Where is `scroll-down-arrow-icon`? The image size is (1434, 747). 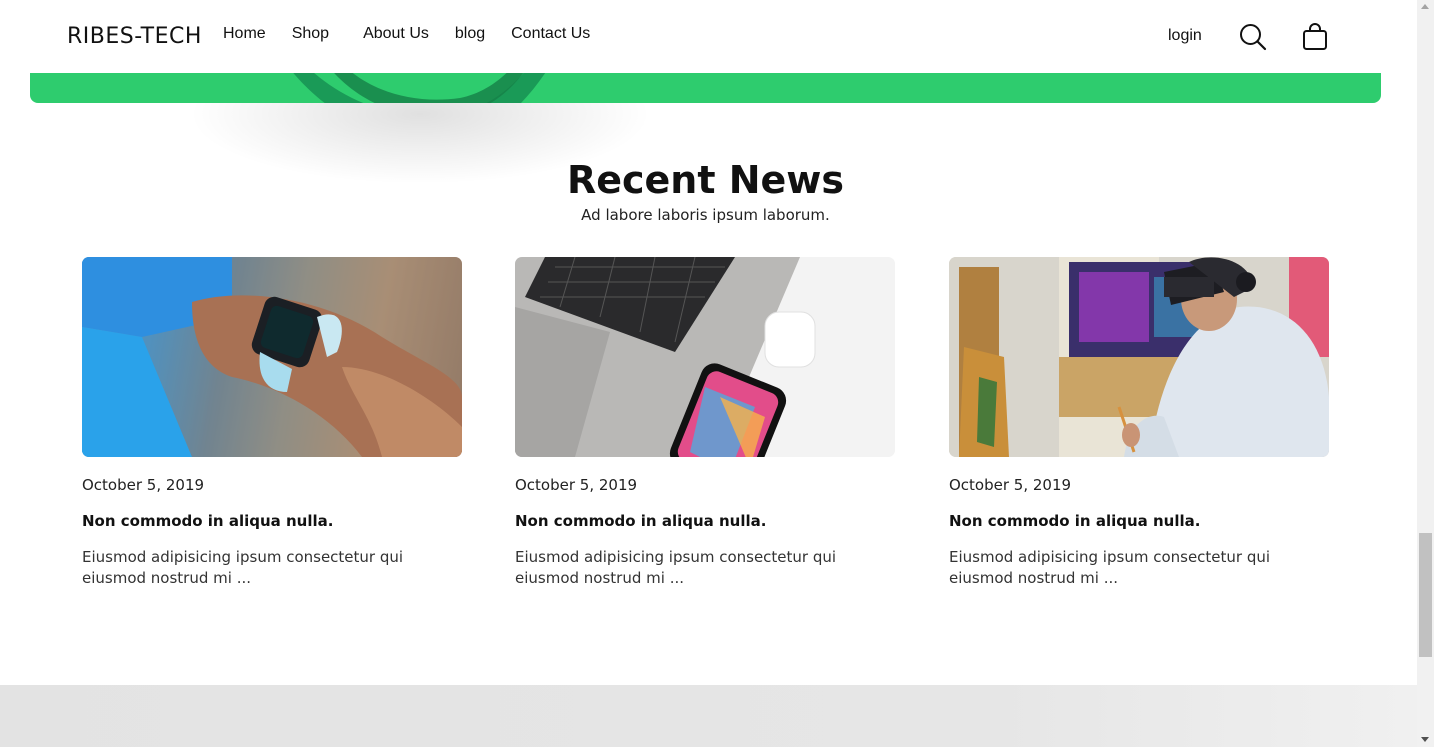
scroll-down-arrow-icon is located at coordinates (1425, 739).